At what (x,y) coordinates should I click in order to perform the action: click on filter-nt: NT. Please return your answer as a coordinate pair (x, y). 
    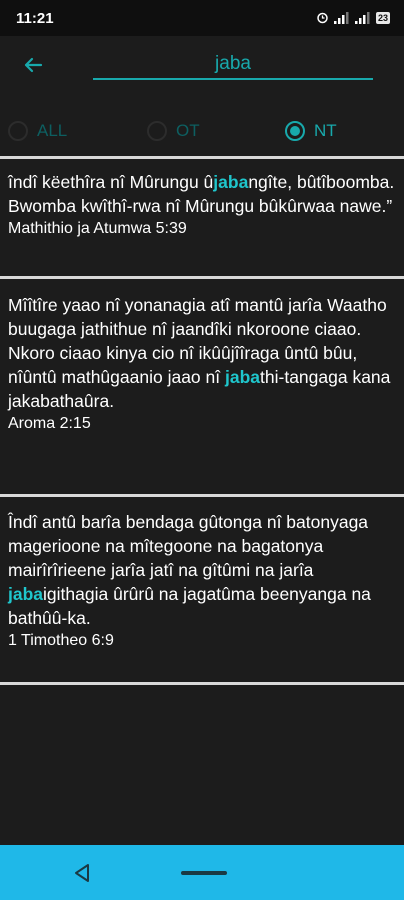
    Looking at the image, I should click on (311, 131).